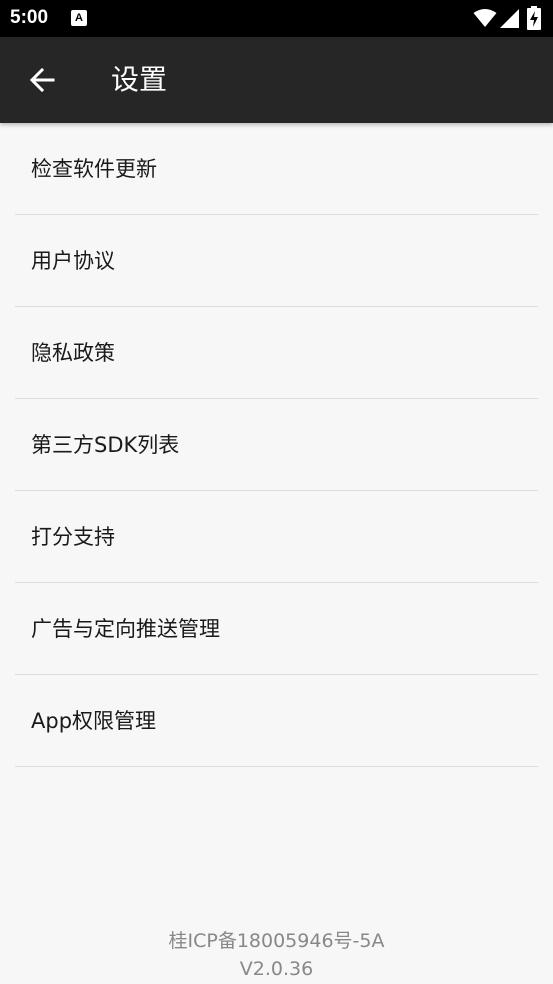  What do you see at coordinates (276, 537) in the screenshot?
I see `settings-item-rating-support: 打分支持` at bounding box center [276, 537].